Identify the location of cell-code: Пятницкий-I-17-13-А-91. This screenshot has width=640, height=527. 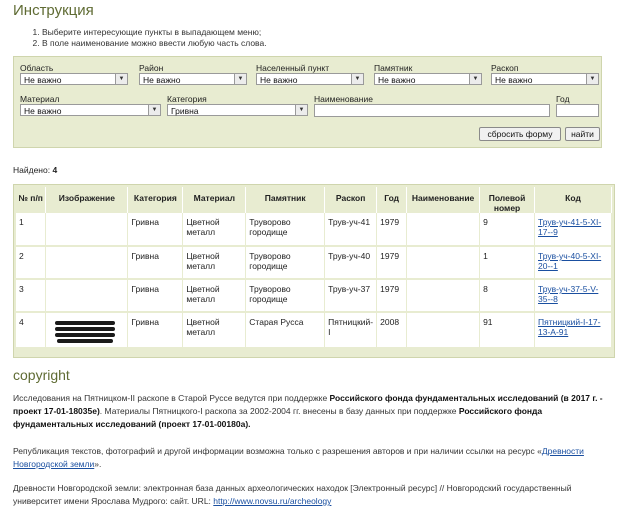
(573, 330).